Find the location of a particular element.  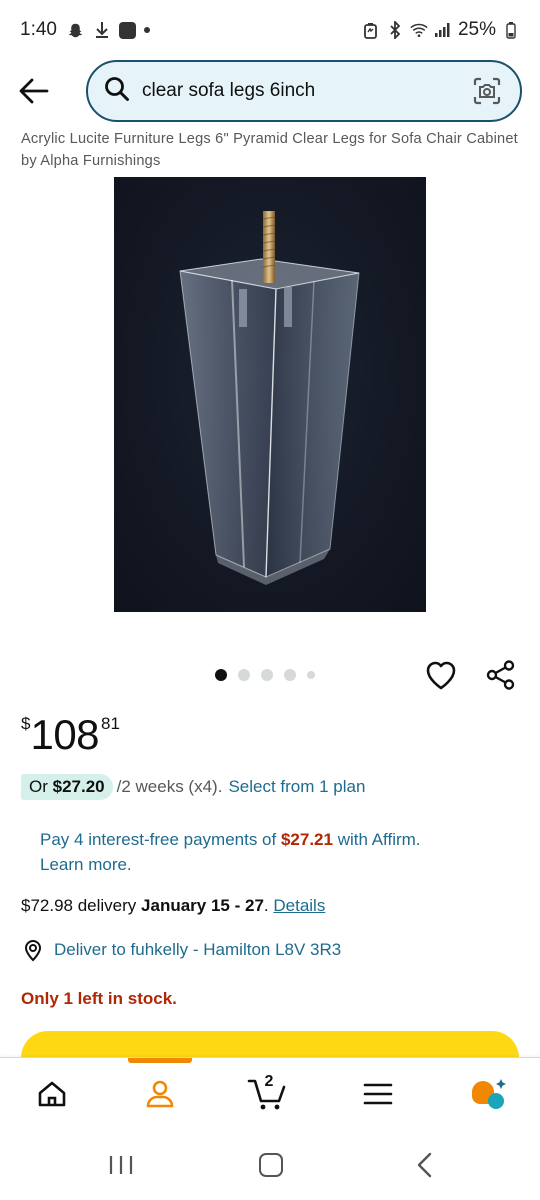

installment-terms: /2 weeks (x4). is located at coordinates (169, 786).